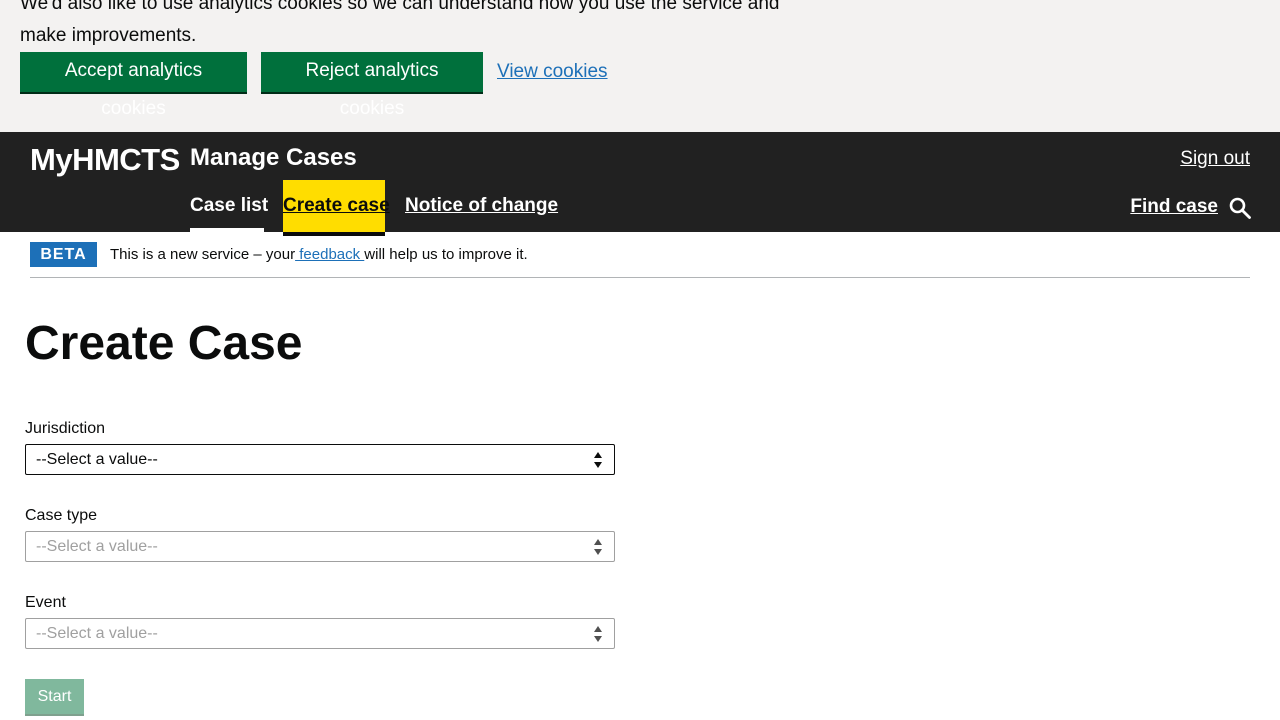  Describe the element at coordinates (320, 459) in the screenshot. I see `jurisdiction-select: --Select a value--` at that location.